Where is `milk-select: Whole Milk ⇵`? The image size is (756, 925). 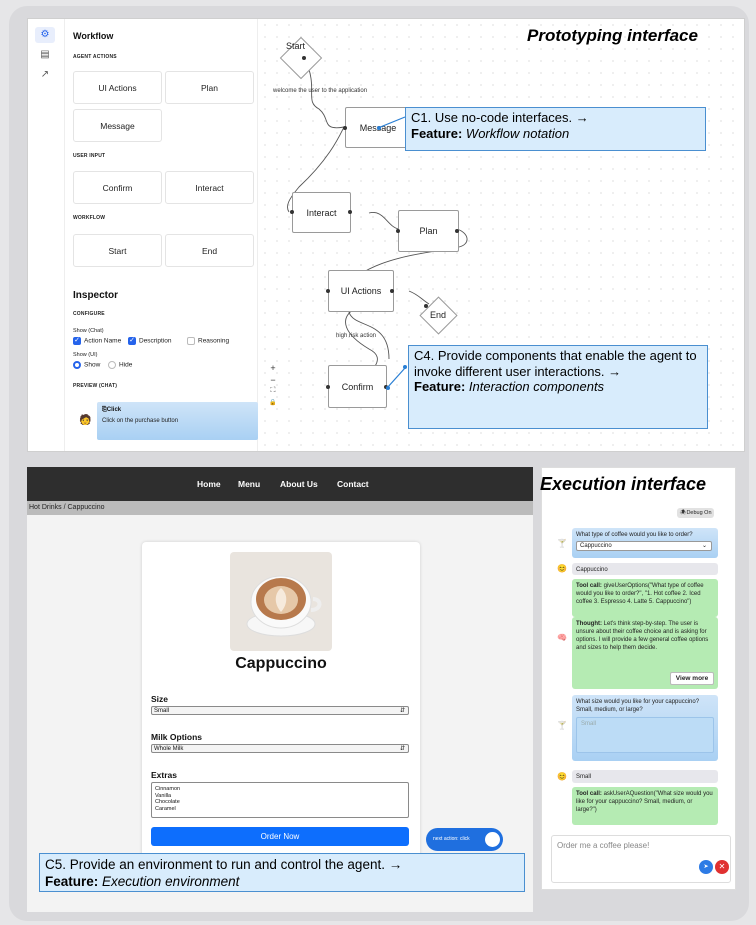 milk-select: Whole Milk ⇵ is located at coordinates (280, 748).